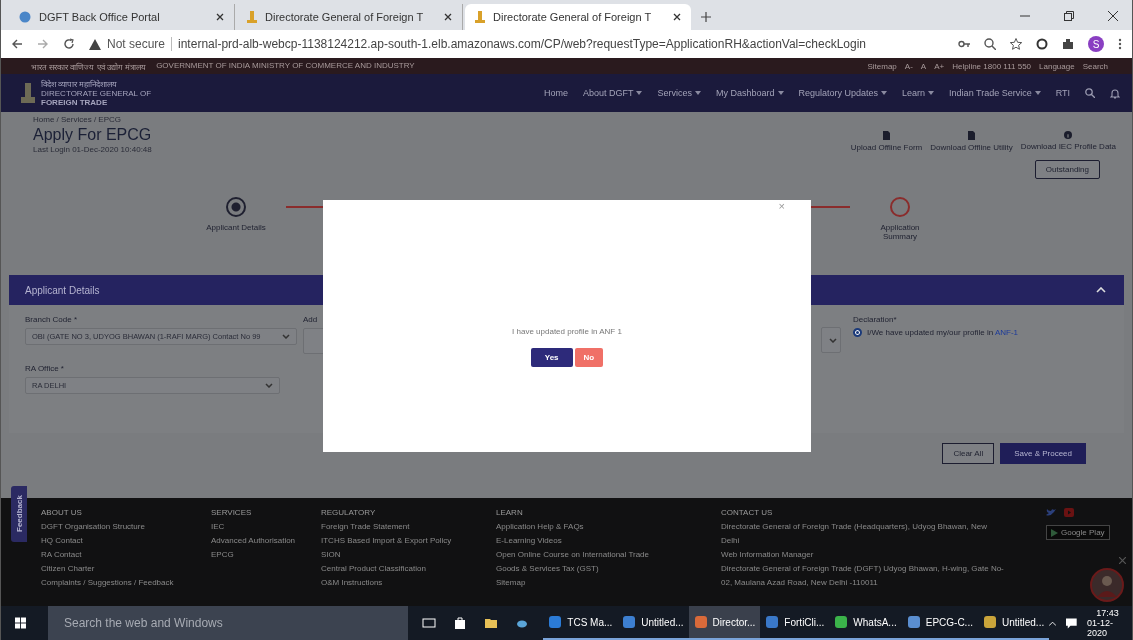  I want to click on restore-icon, so click(1069, 16).